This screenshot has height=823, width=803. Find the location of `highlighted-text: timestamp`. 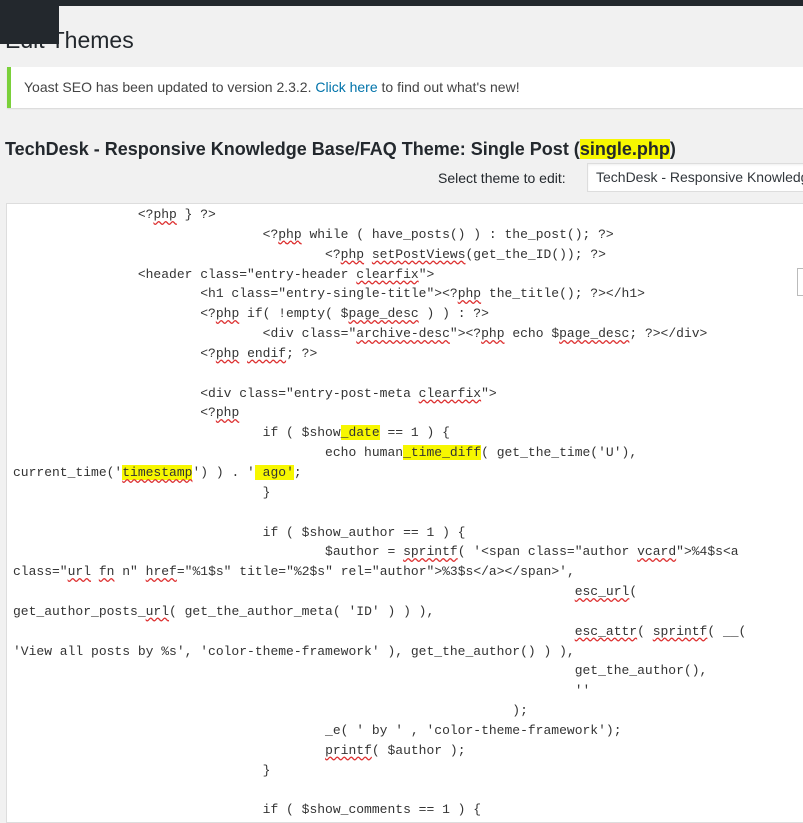

highlighted-text: timestamp is located at coordinates (157, 472).